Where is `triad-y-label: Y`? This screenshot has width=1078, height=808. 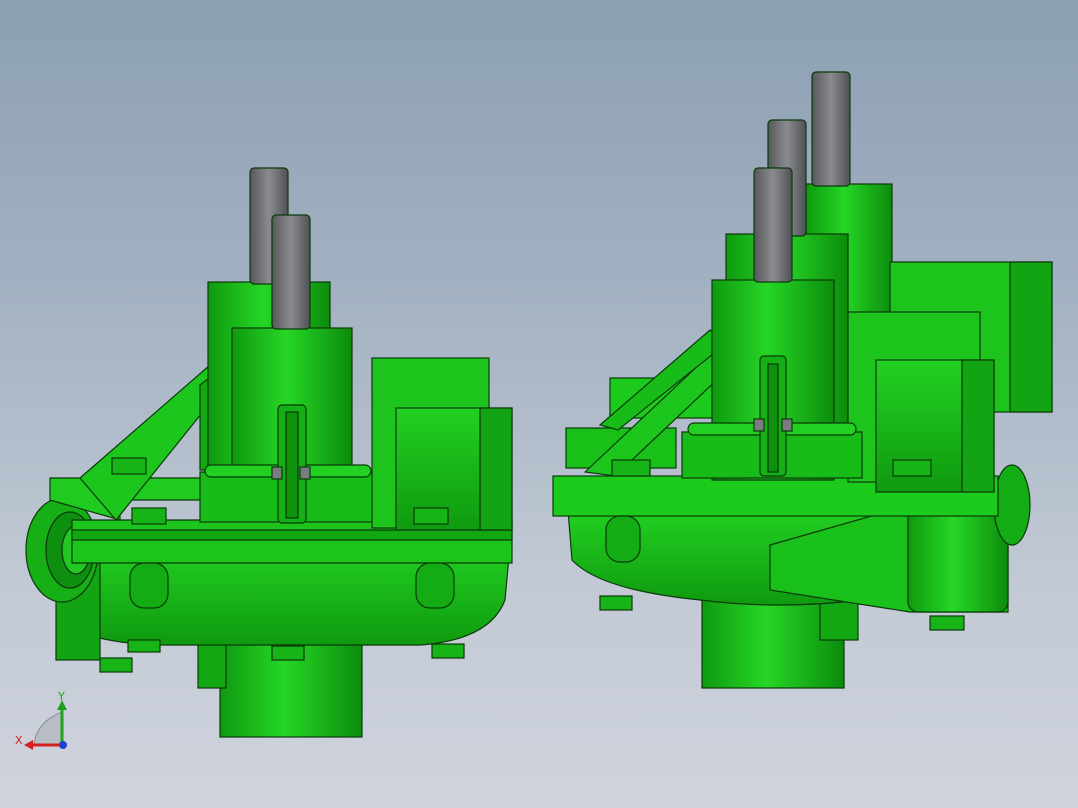 triad-y-label: Y is located at coordinates (61, 696).